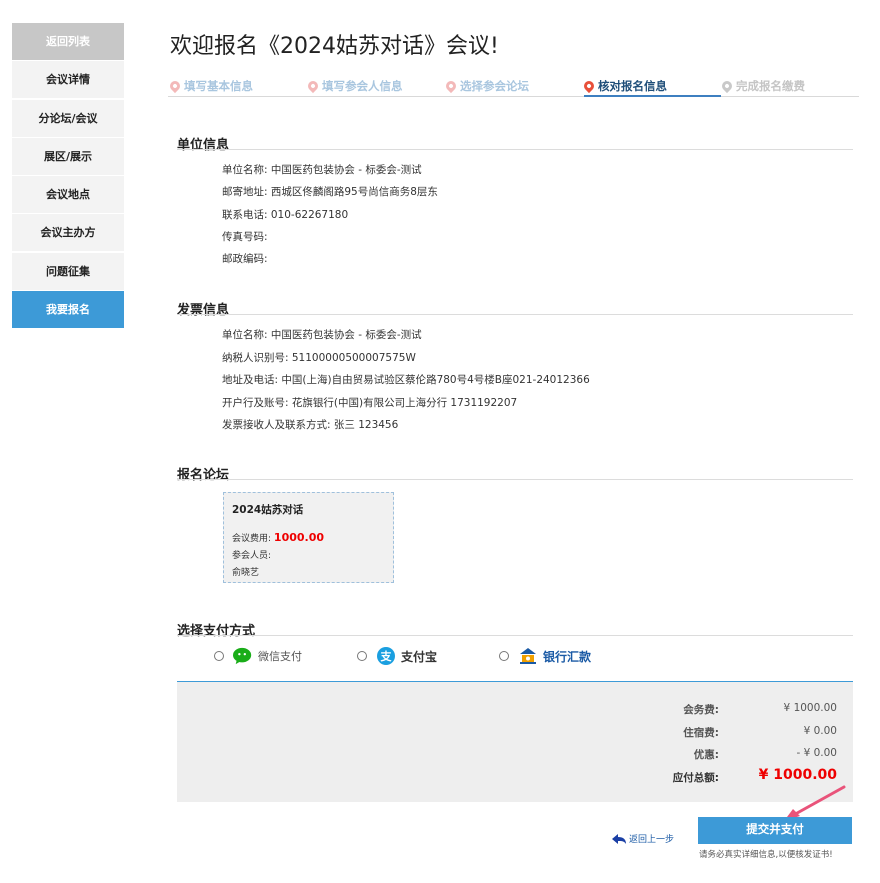 This screenshot has height=883, width=880. I want to click on wechat-icon, so click(243, 656).